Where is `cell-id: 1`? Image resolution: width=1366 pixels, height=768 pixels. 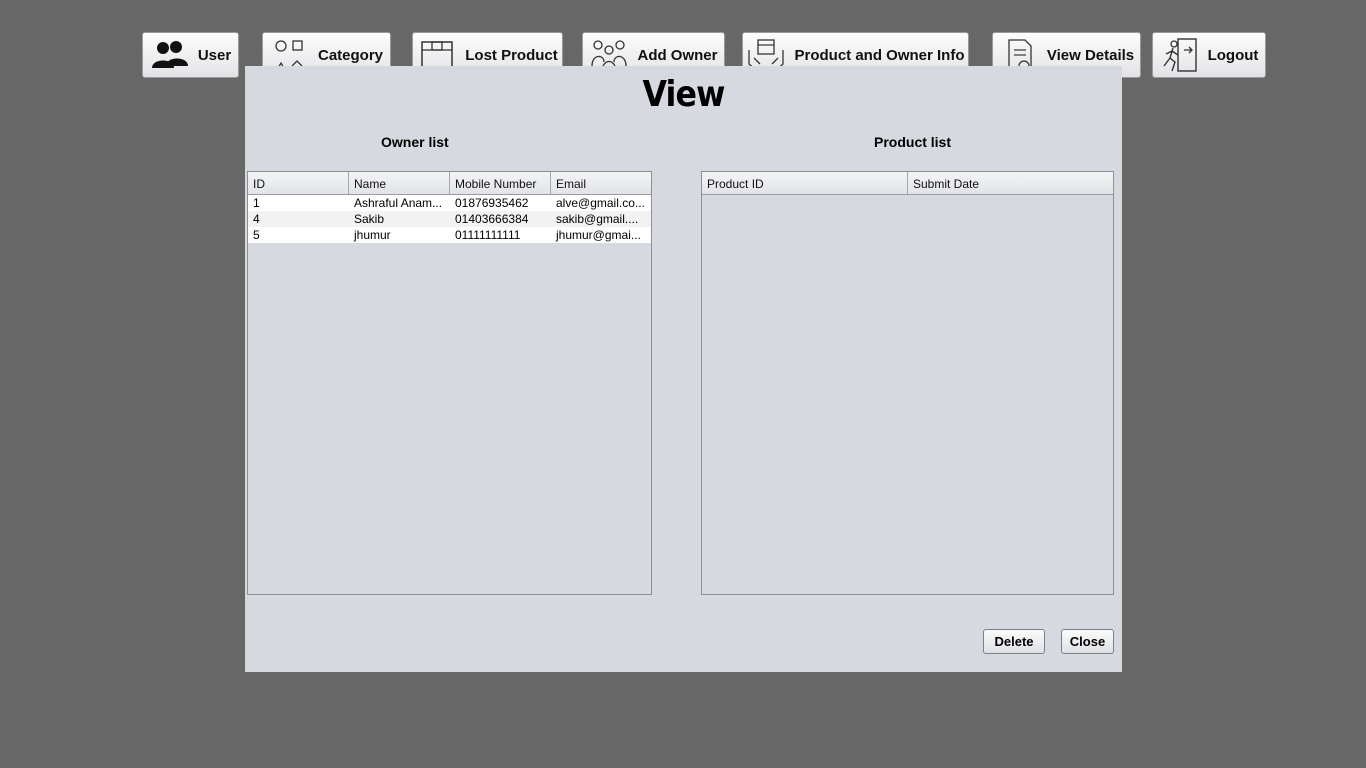 cell-id: 1 is located at coordinates (256, 203).